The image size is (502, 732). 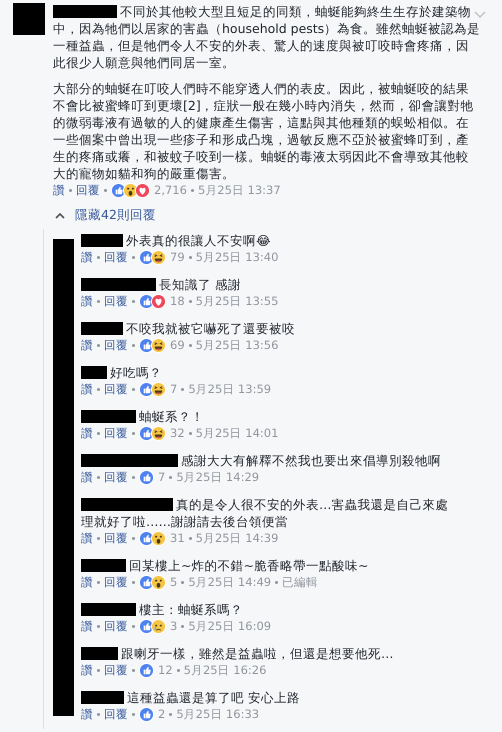 I want to click on reply-text: 這種益蟲還是算了吧 安心上路, so click(x=213, y=697).